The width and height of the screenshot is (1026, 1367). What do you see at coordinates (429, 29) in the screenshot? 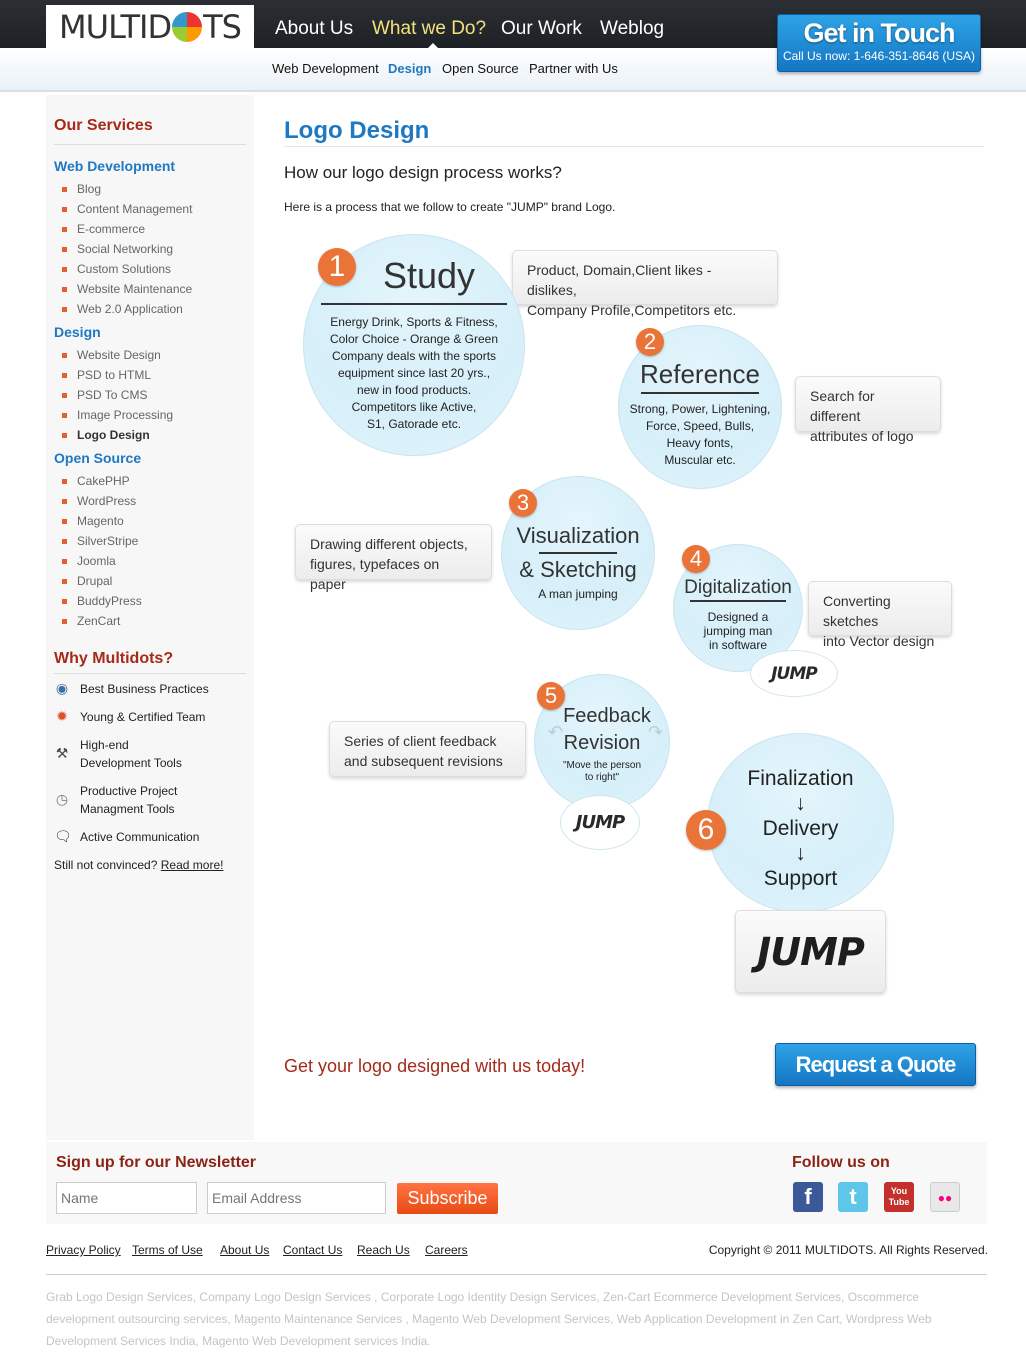
I see `nav-what-we-do: What we Do?` at bounding box center [429, 29].